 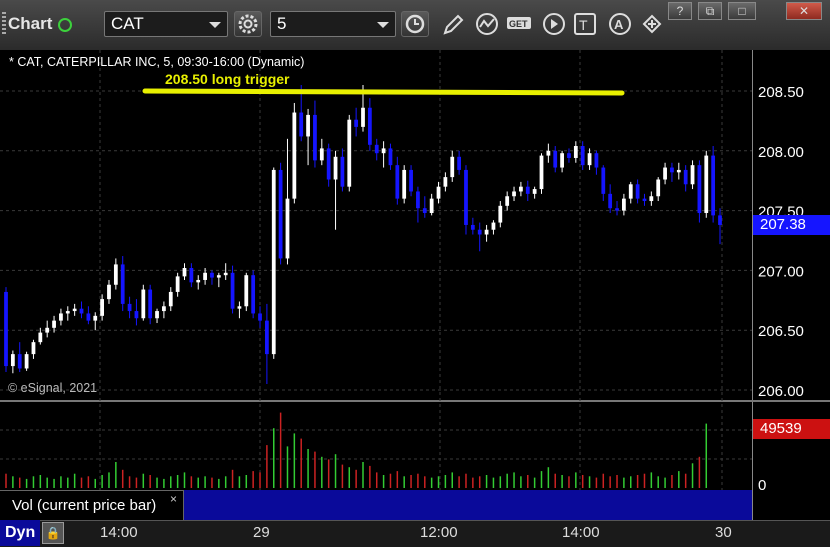 What do you see at coordinates (383, 92) in the screenshot?
I see `trigger-line` at bounding box center [383, 92].